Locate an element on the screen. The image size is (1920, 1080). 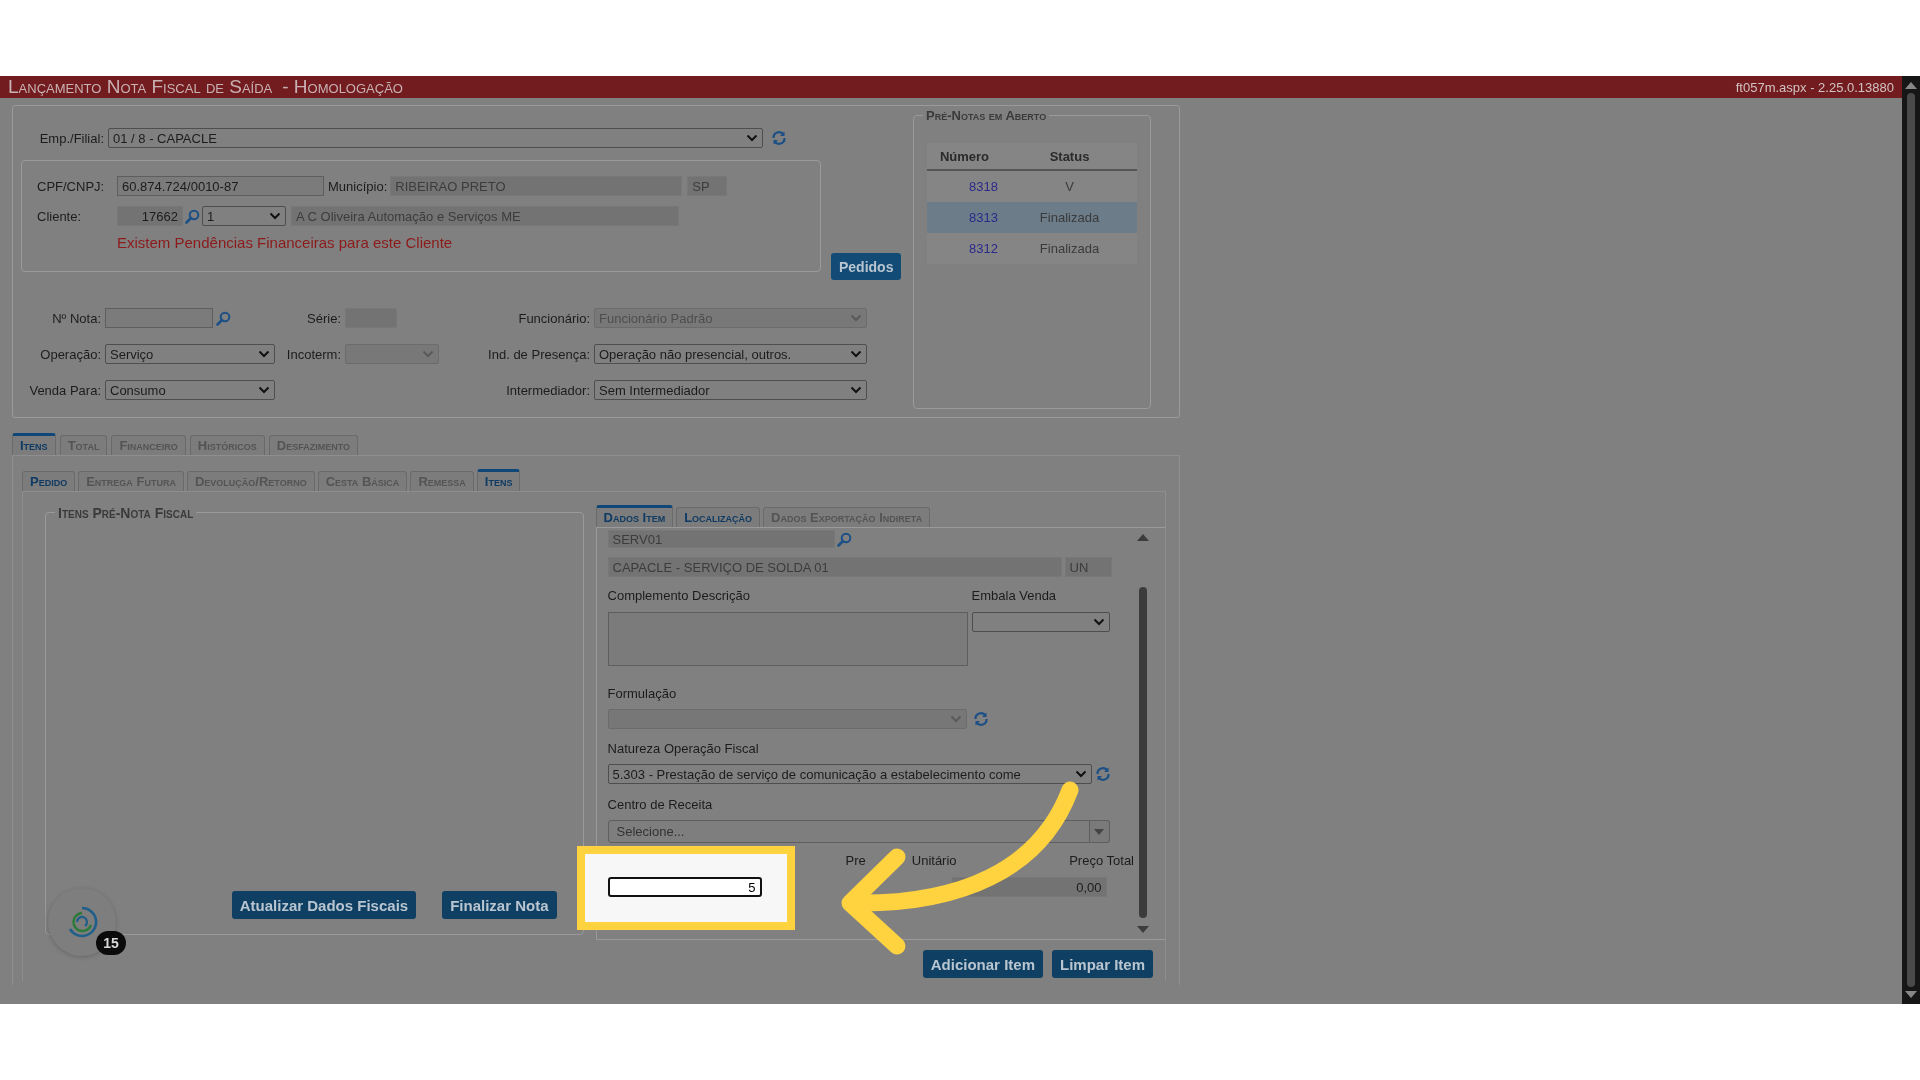
column-header: Status is located at coordinates (1069, 156).